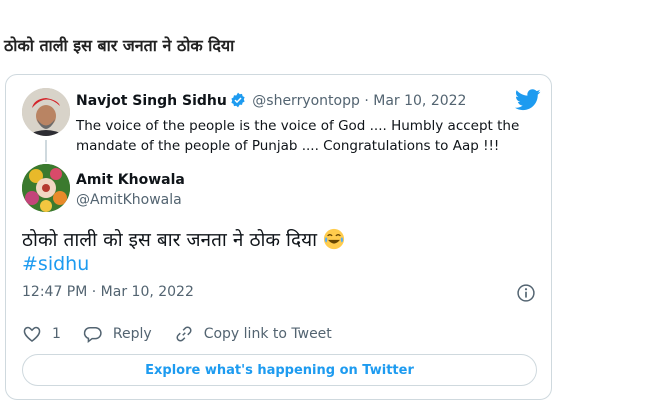 This screenshot has width=648, height=404. What do you see at coordinates (129, 200) in the screenshot?
I see `author-handle: @AmitKhowala` at bounding box center [129, 200].